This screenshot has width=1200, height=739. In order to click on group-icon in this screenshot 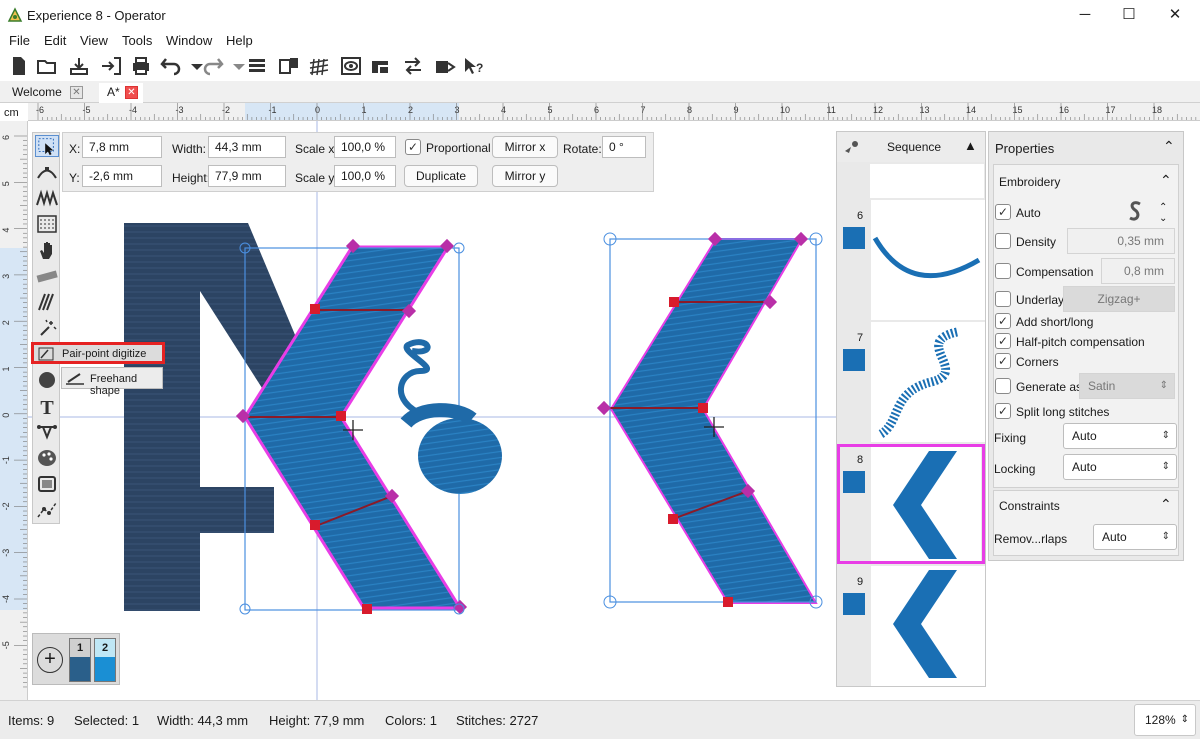, I will do `click(289, 66)`.